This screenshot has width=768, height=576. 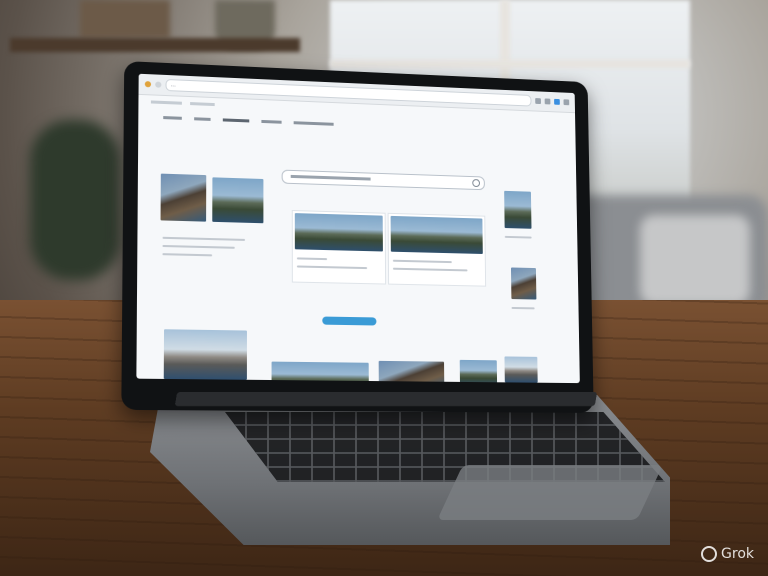 I want to click on laptop-hinge, so click(x=386, y=399).